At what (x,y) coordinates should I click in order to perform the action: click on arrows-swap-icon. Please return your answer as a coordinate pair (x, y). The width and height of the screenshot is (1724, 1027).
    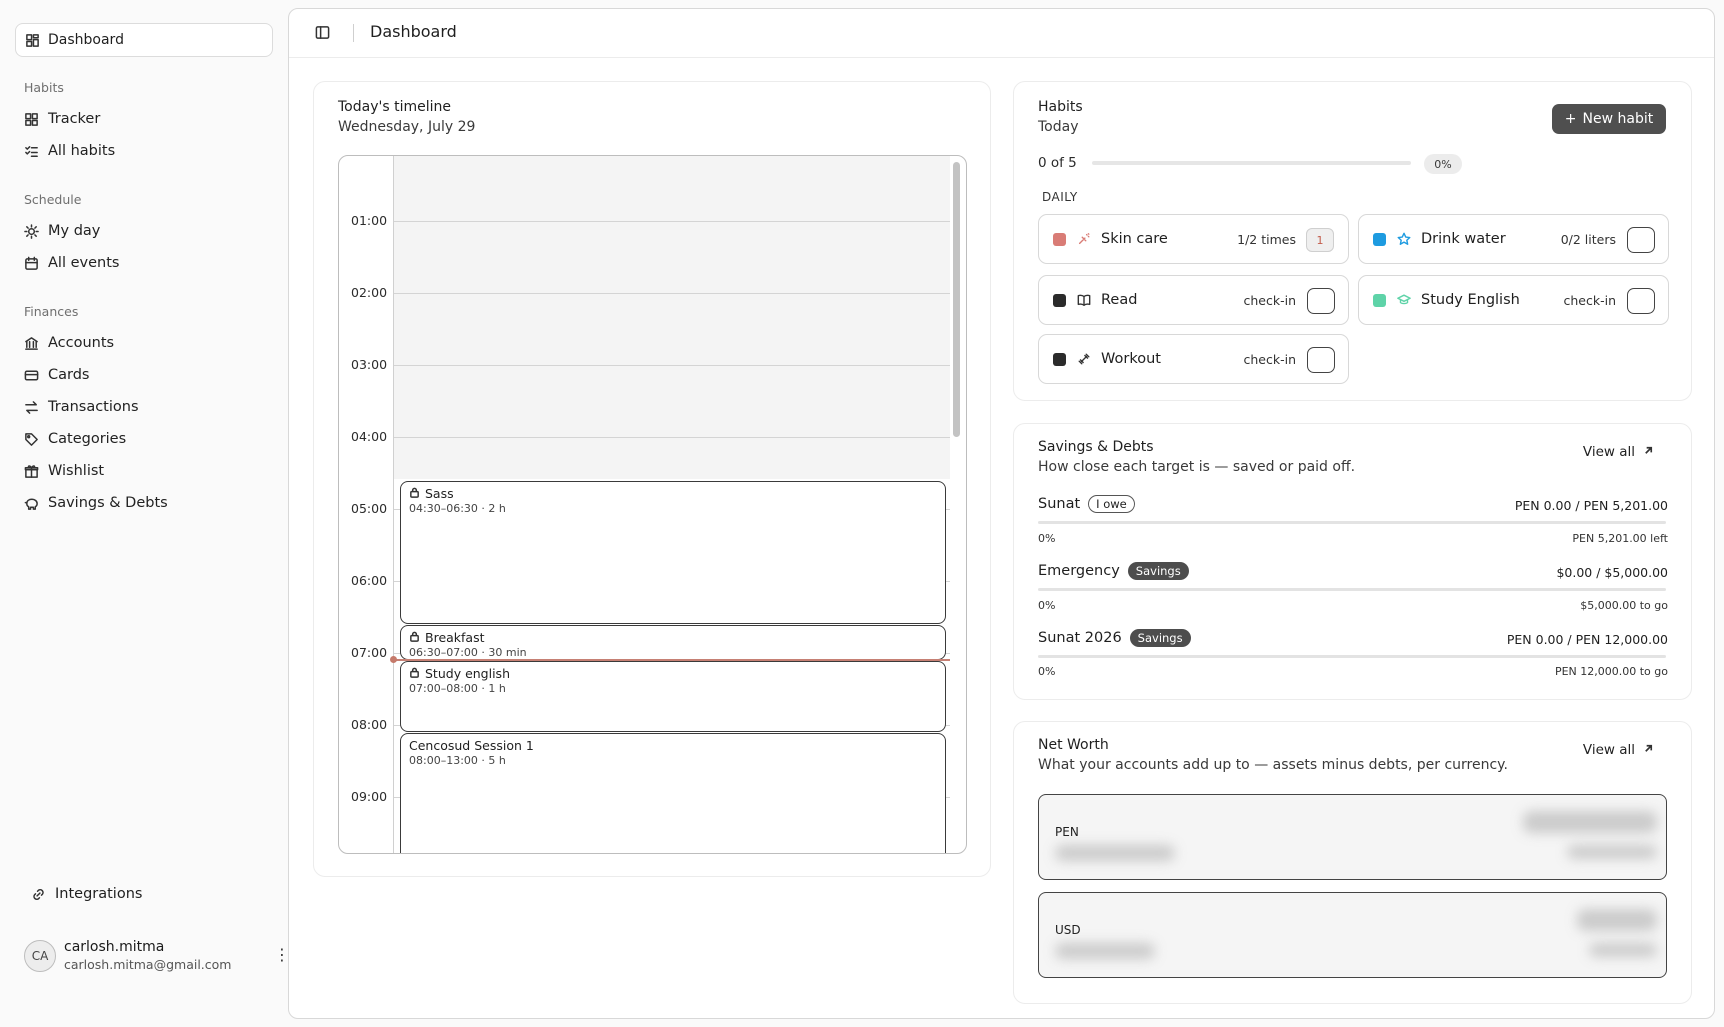
    Looking at the image, I should click on (31, 407).